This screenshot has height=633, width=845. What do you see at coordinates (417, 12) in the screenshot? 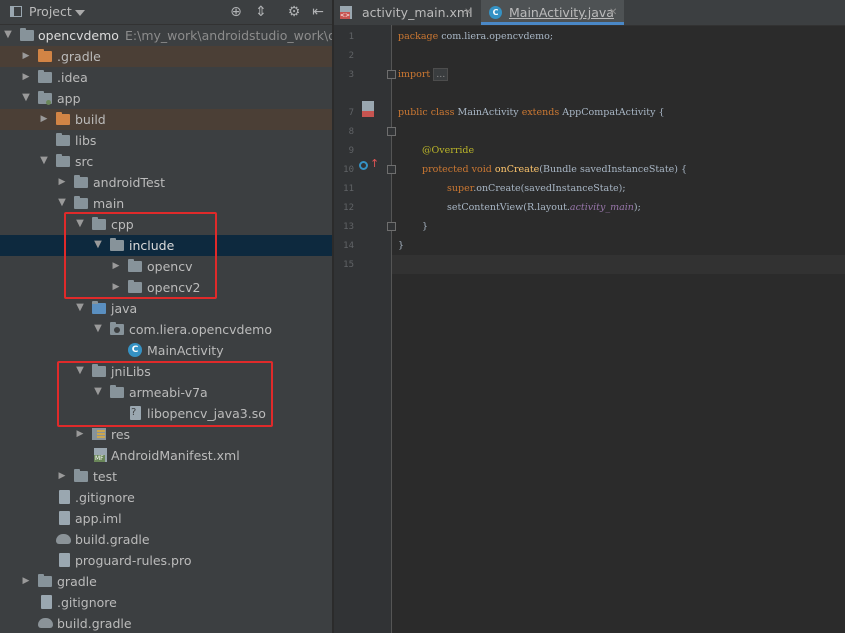
I see `tab-label: activity_main.xml` at bounding box center [417, 12].